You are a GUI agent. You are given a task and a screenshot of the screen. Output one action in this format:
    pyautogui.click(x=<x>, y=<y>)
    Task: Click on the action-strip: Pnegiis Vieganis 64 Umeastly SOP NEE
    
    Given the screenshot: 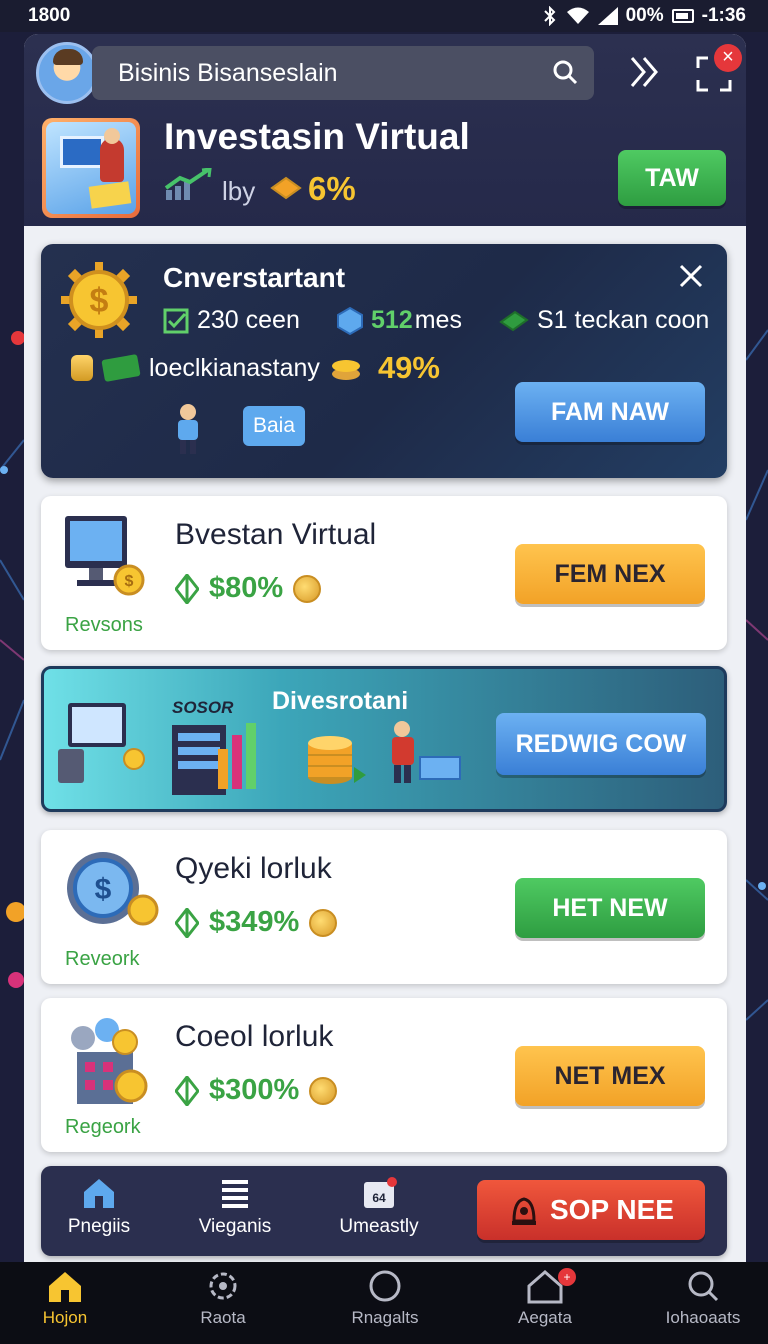 What is the action you would take?
    pyautogui.click(x=384, y=1211)
    